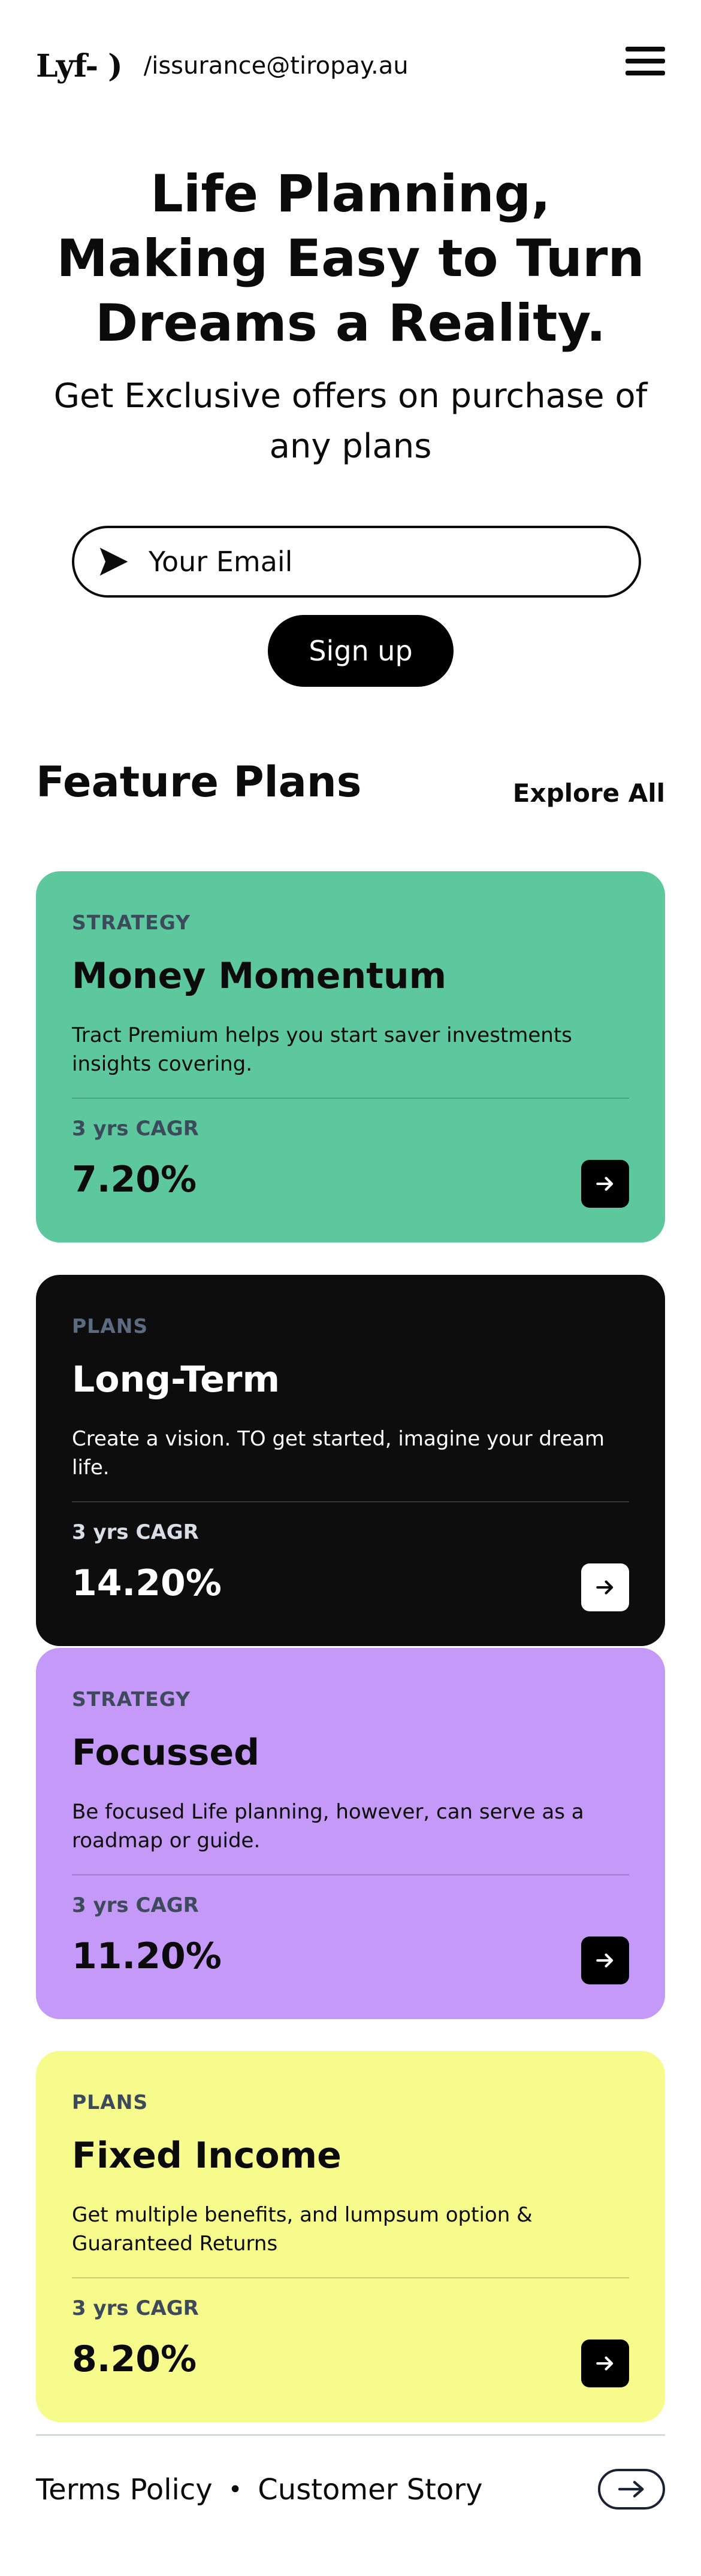 This screenshot has height=2576, width=701. Describe the element at coordinates (147, 1583) in the screenshot. I see `cagr-value: 14.20%` at that location.